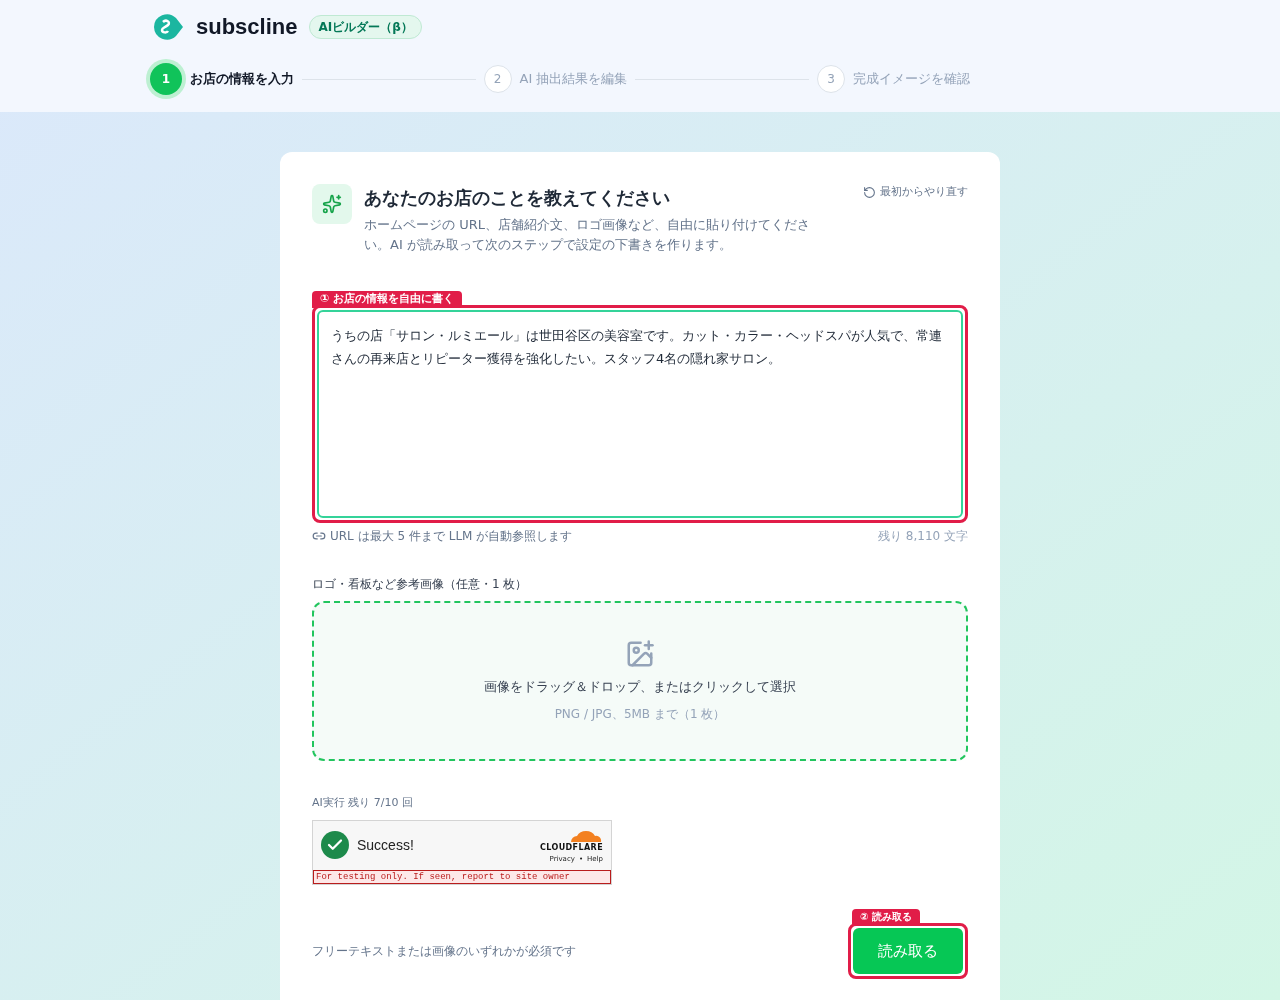 Image resolution: width=1280 pixels, height=1000 pixels. I want to click on image-label: ロゴ・看板など参考画像（任意・1 枚）, so click(420, 584).